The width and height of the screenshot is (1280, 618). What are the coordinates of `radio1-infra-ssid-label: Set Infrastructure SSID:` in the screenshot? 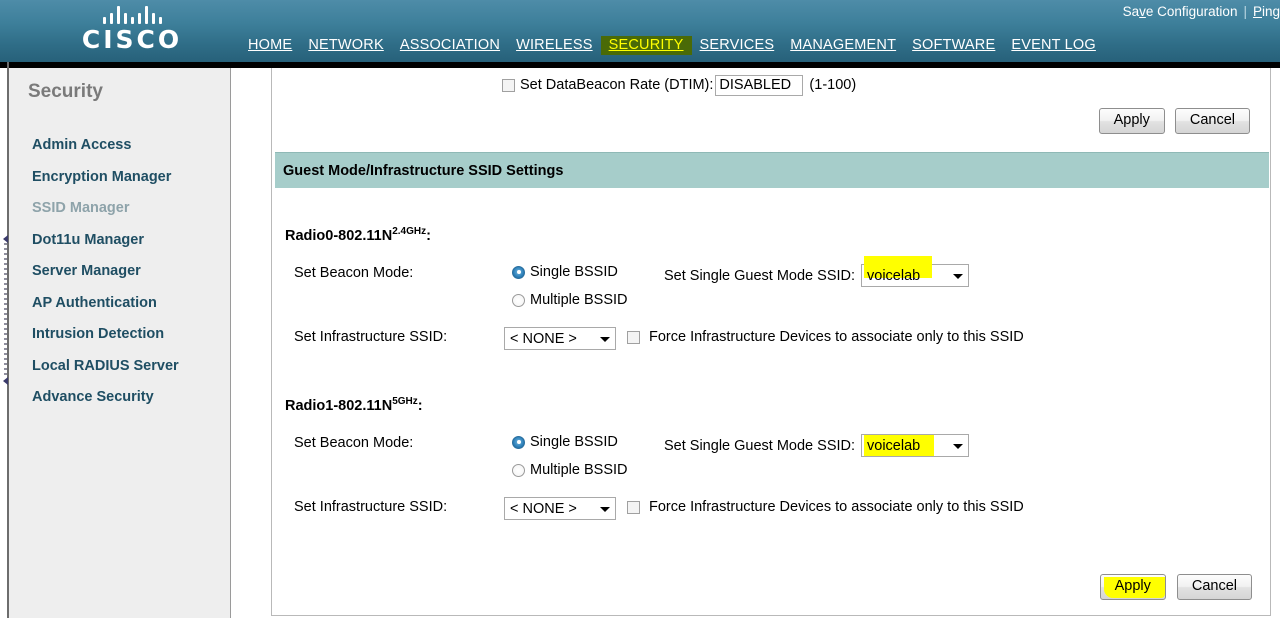 It's located at (371, 507).